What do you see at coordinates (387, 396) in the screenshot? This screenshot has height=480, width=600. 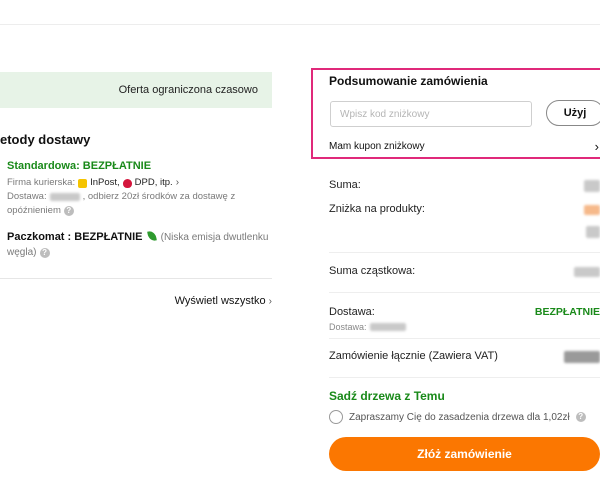 I see `plant-trees-title: Sadź drzewa z Temu` at bounding box center [387, 396].